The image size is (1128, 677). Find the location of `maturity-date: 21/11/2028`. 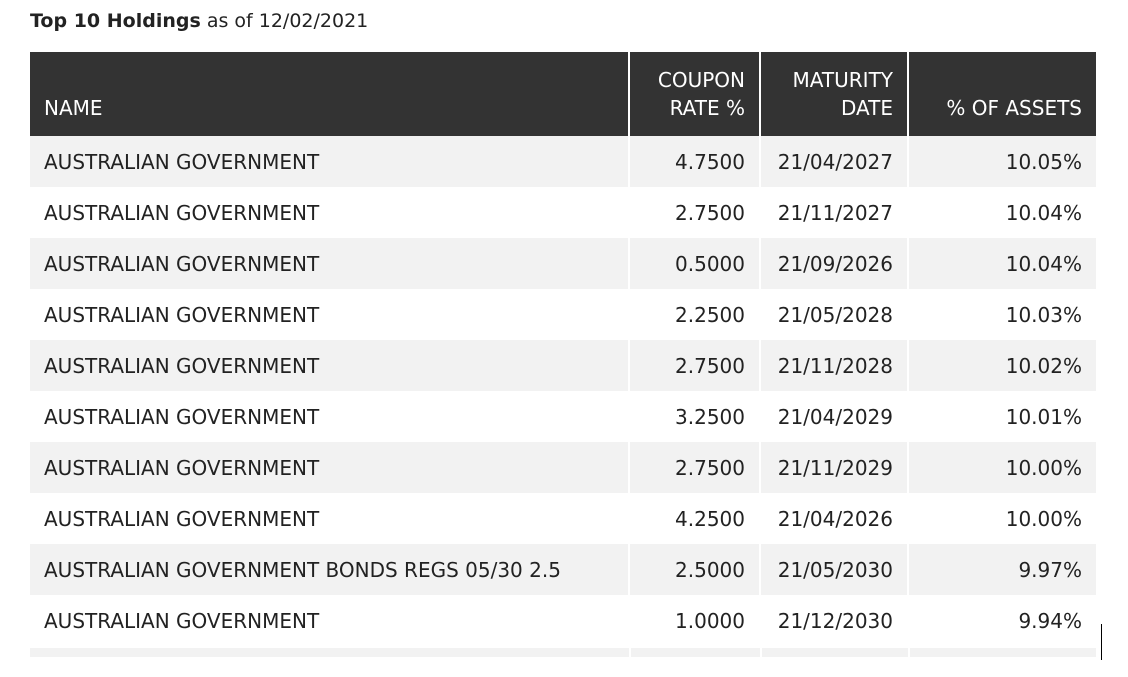

maturity-date: 21/11/2028 is located at coordinates (833, 365).